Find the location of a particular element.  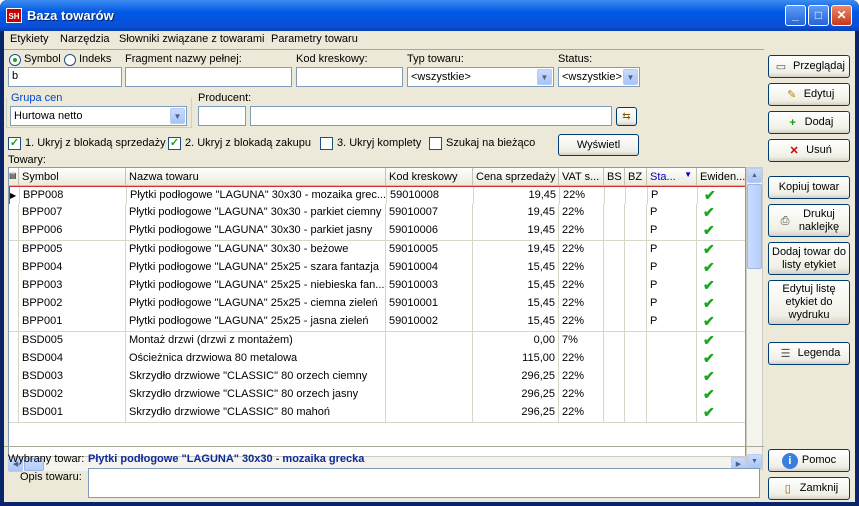

price-group-select: Hurtowa netto ▼ is located at coordinates (98, 116).